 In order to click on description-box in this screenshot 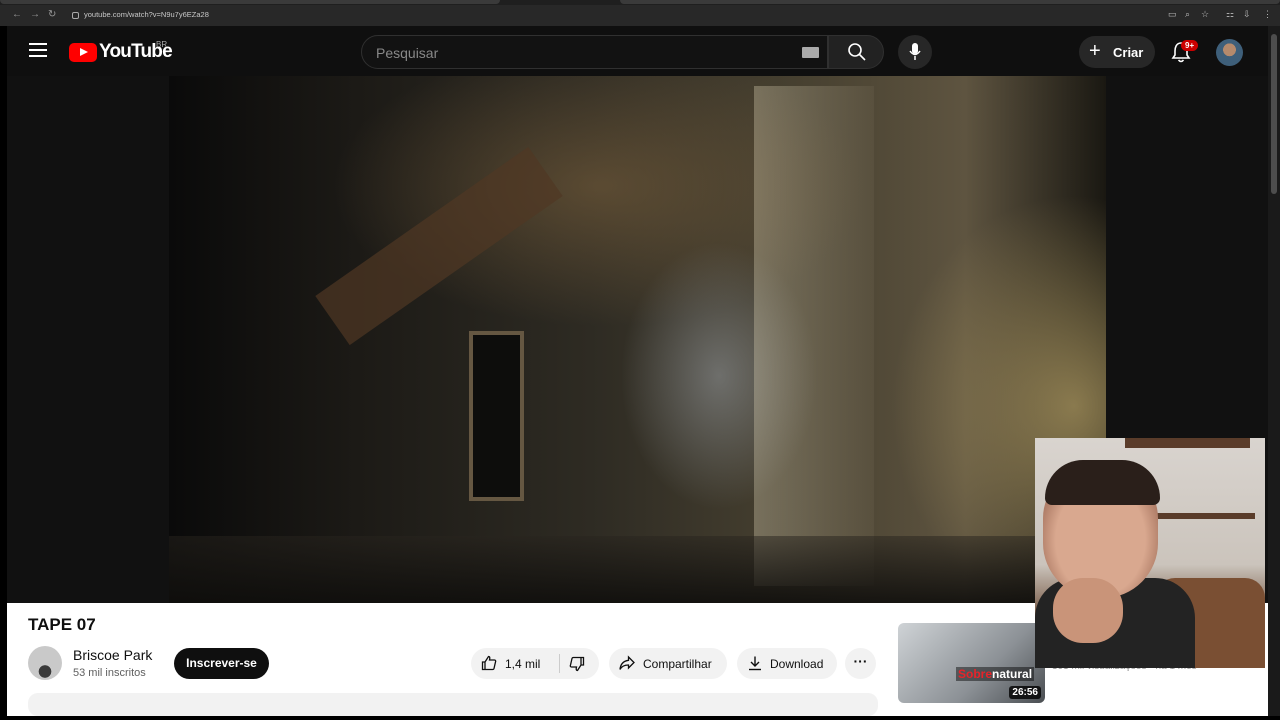, I will do `click(453, 704)`.